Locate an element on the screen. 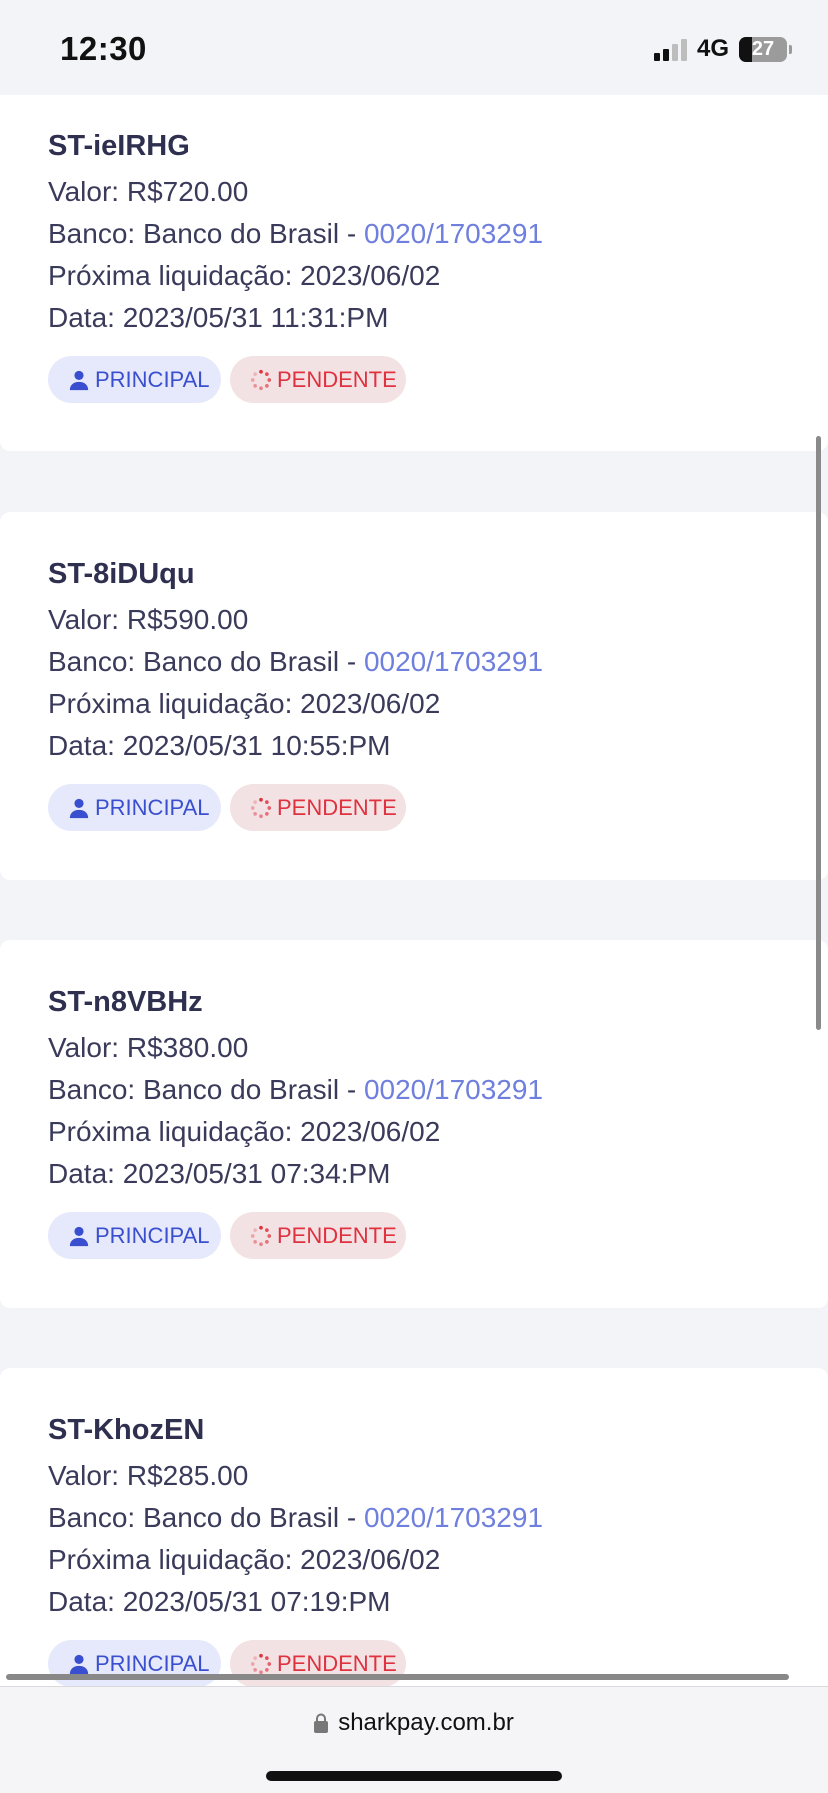  transaction-id: ST-n8VBHz is located at coordinates (125, 1002).